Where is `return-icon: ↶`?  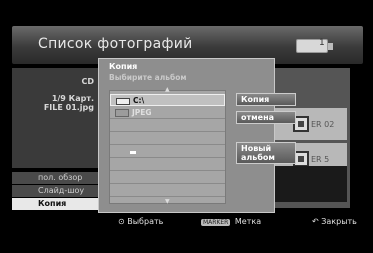 return-icon: ↶ is located at coordinates (315, 221).